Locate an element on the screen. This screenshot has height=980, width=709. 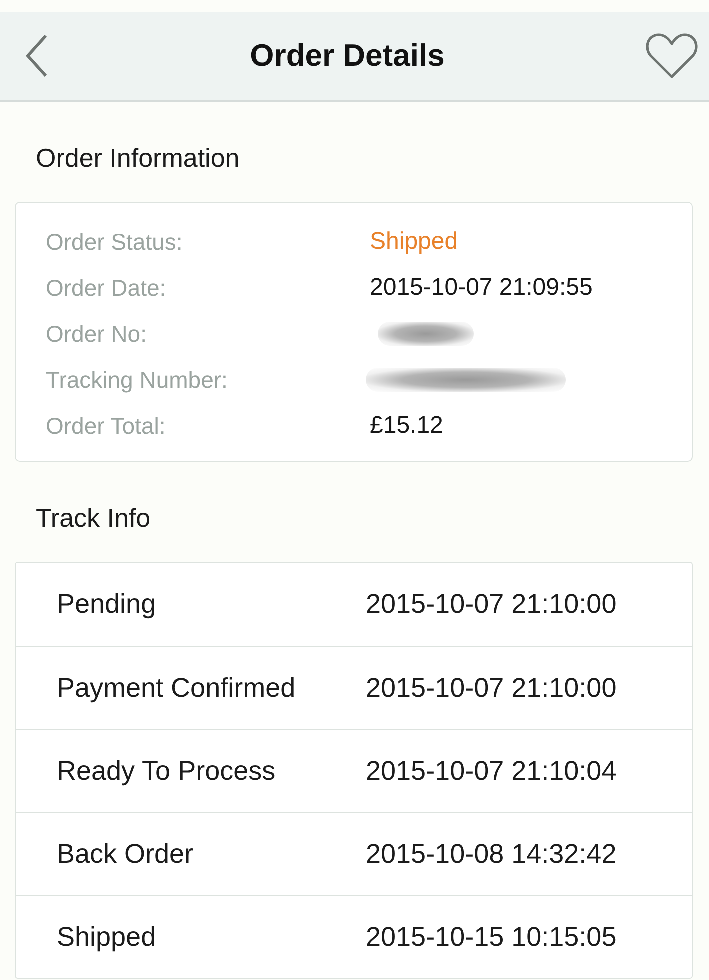
back-icon is located at coordinates (37, 56).